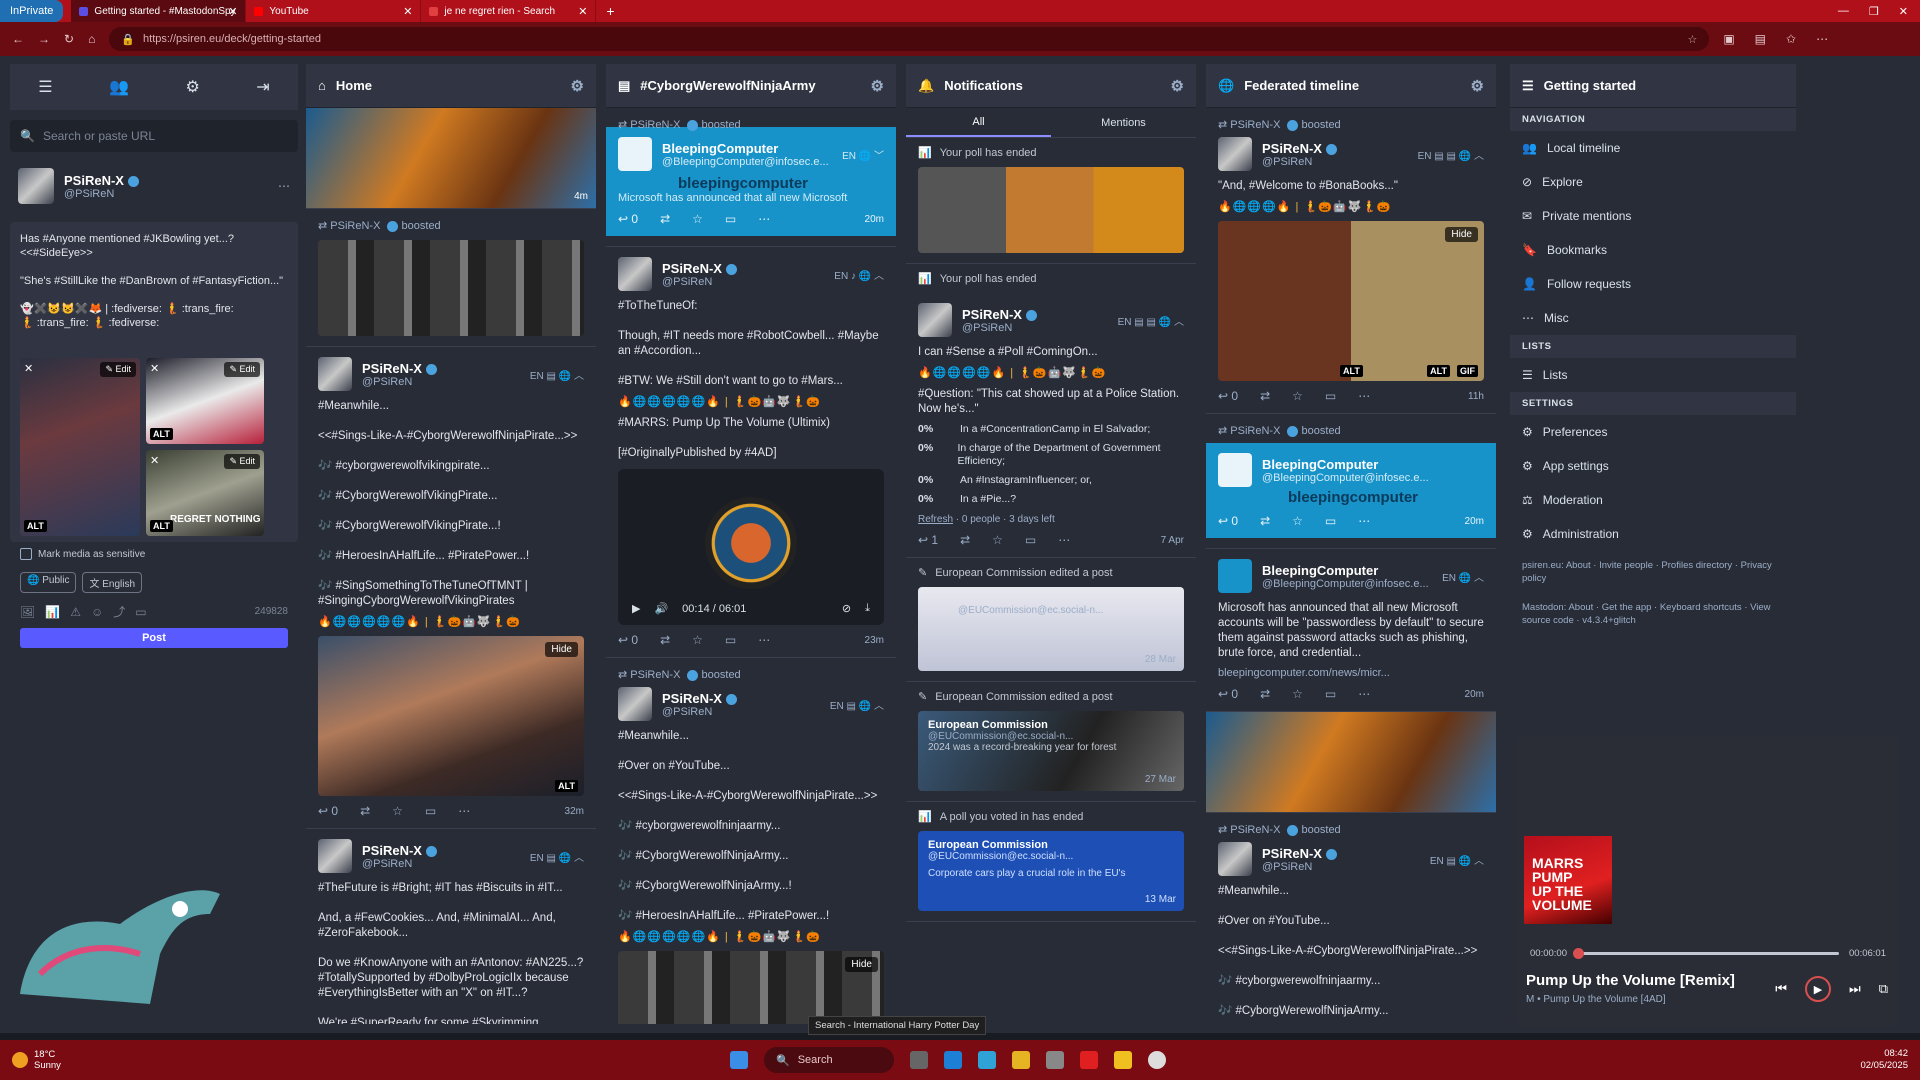  I want to click on edit-media-button: ✎ Edit, so click(118, 369).